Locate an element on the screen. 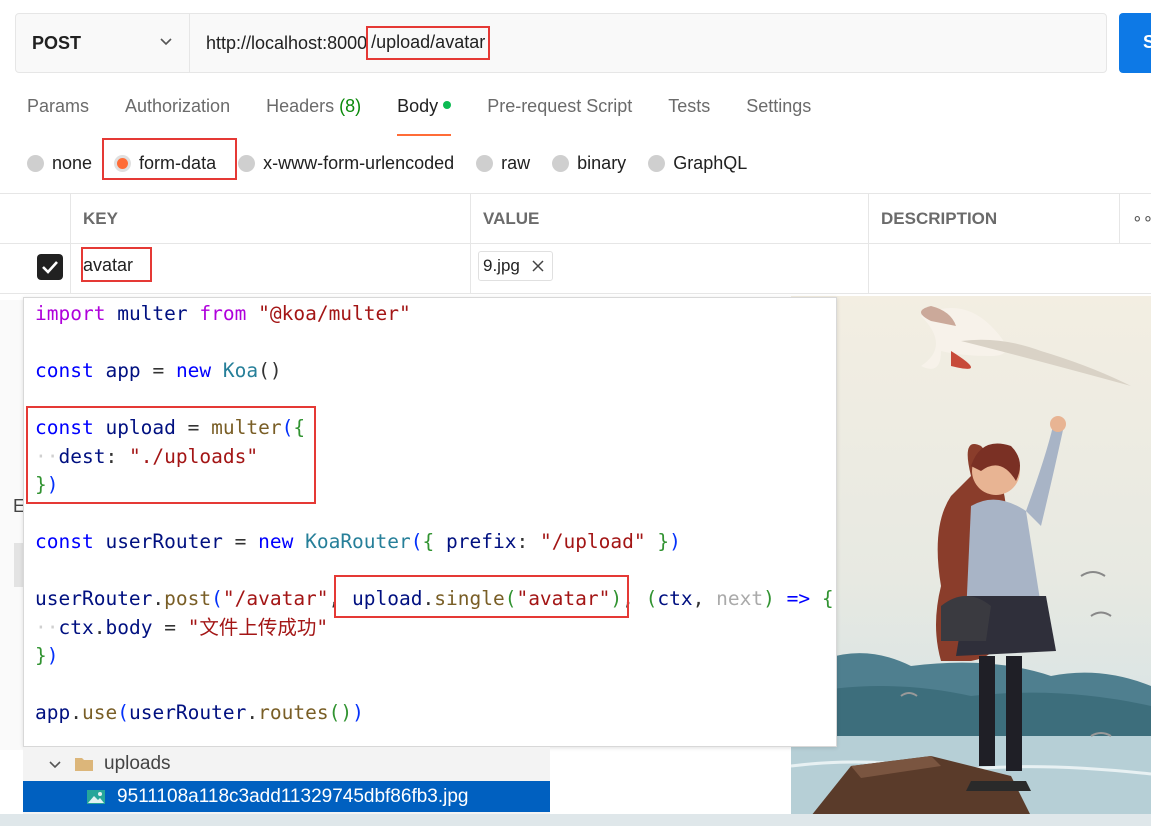 This screenshot has width=1151, height=826. body-type-label: none is located at coordinates (72, 162).